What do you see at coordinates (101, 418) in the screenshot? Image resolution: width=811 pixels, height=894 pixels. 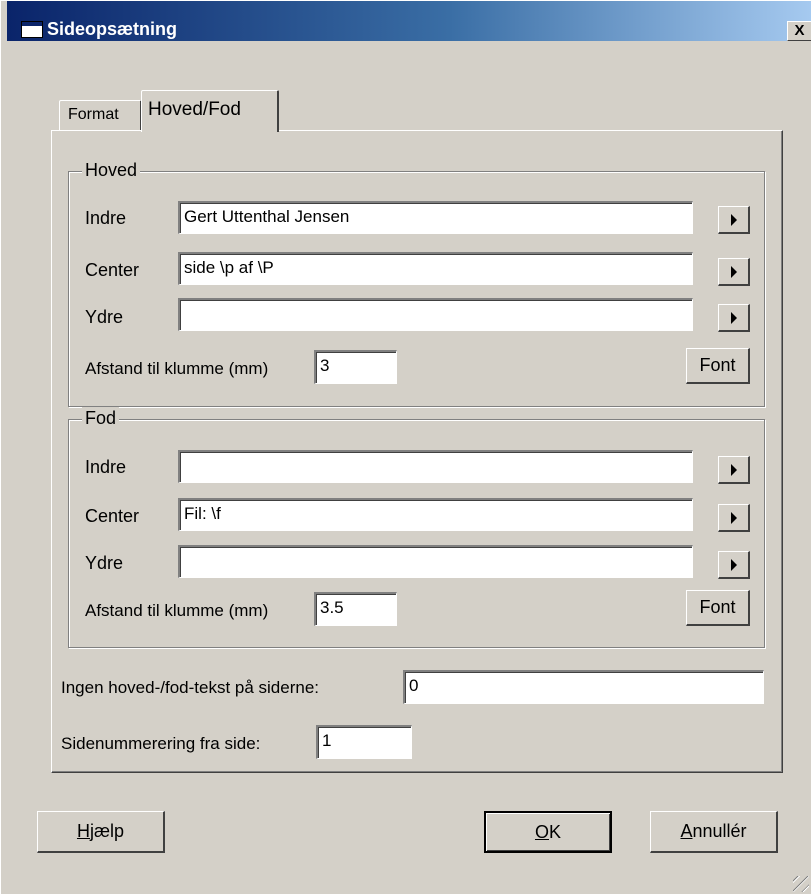 I see `footer-group-legend: Fod` at bounding box center [101, 418].